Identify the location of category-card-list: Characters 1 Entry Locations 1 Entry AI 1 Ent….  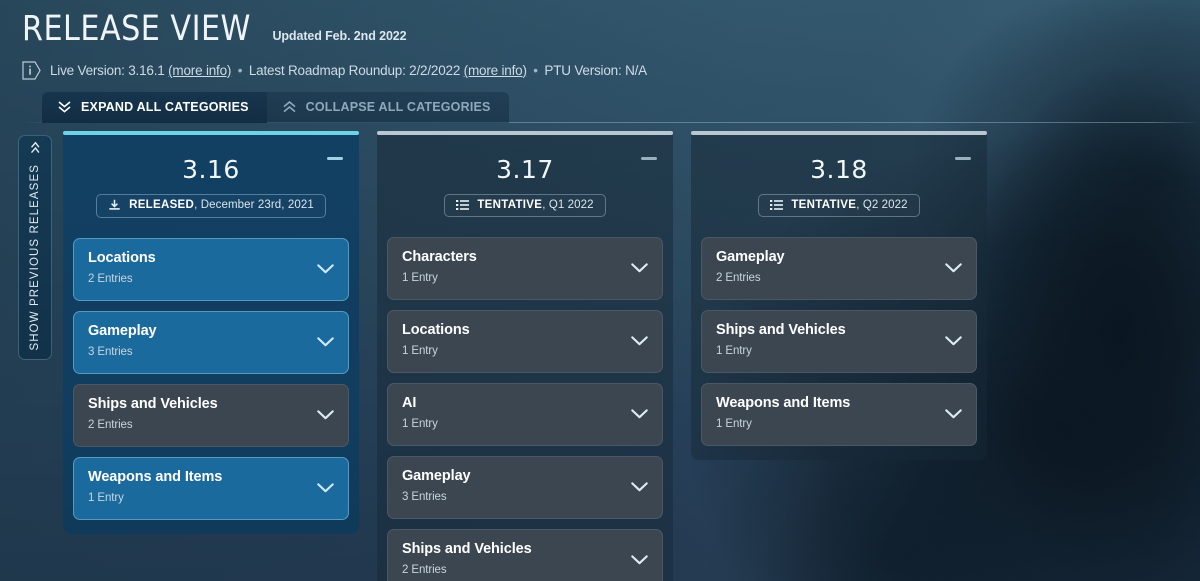
(525, 408).